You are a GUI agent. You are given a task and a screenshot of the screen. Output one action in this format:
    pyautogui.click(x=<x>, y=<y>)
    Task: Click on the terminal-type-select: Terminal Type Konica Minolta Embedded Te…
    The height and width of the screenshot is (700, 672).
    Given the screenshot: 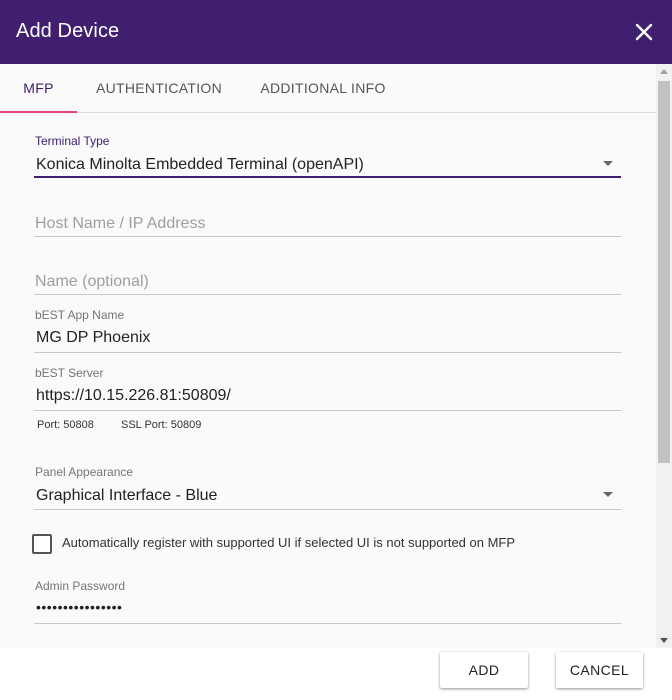 What is the action you would take?
    pyautogui.click(x=327, y=156)
    